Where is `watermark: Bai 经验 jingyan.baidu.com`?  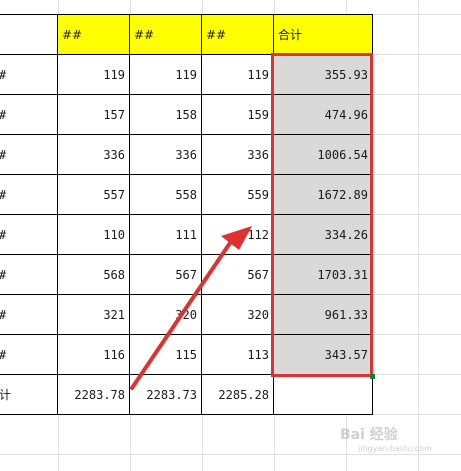 watermark: Bai 经验 jingyan.baidu.com is located at coordinates (386, 438).